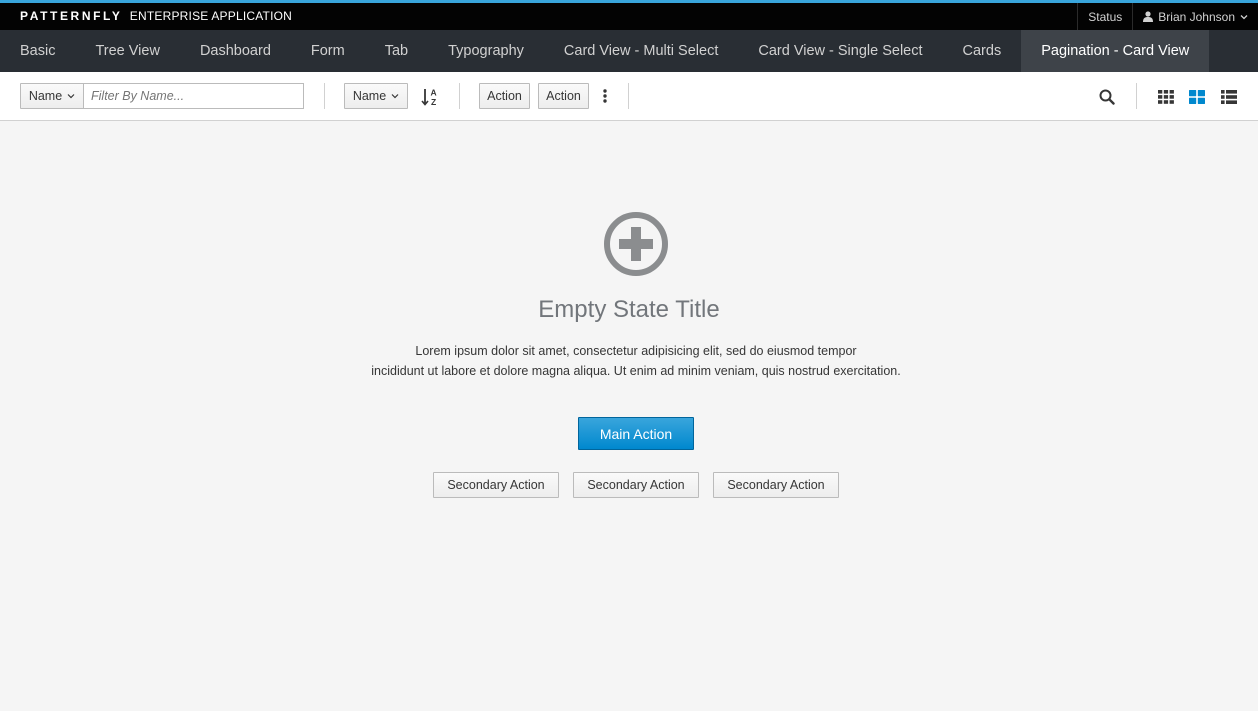 The width and height of the screenshot is (1258, 711). I want to click on svg-text: Z, so click(433, 102).